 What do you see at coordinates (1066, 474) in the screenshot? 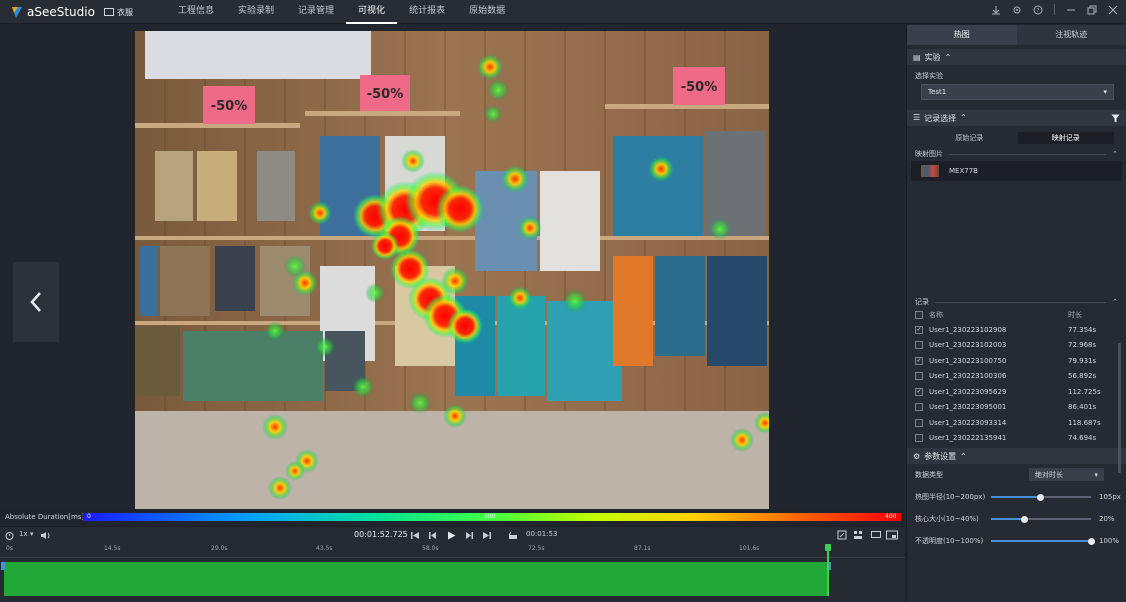
I see `data-type-select: 绝对时长 ▾` at bounding box center [1066, 474].